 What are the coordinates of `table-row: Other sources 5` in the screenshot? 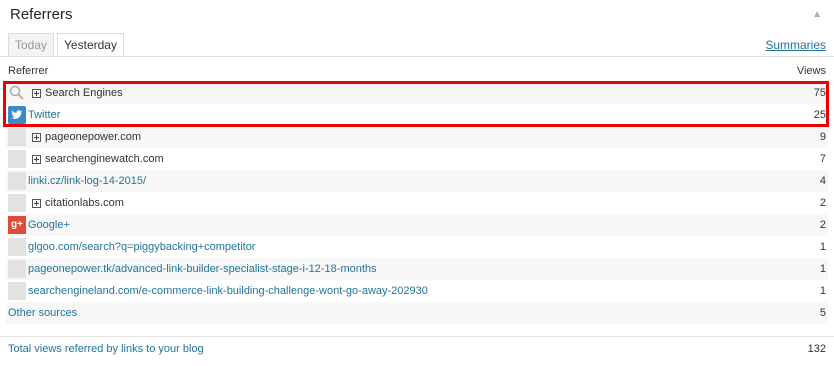 It's located at (417, 313).